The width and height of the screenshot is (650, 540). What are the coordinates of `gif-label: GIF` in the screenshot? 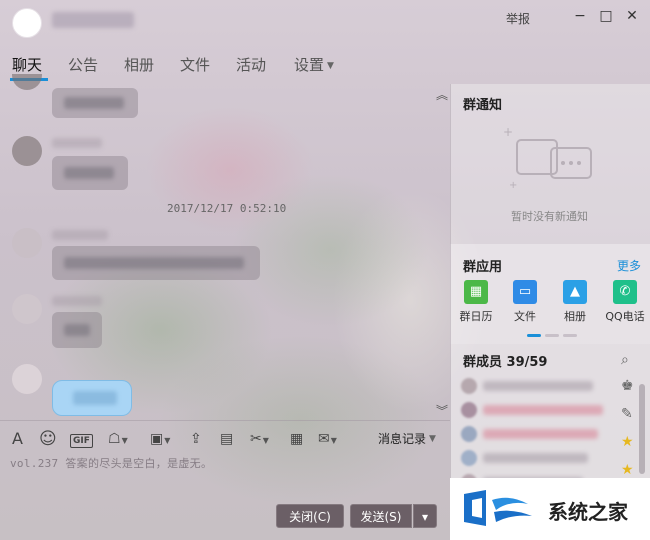 It's located at (81, 441).